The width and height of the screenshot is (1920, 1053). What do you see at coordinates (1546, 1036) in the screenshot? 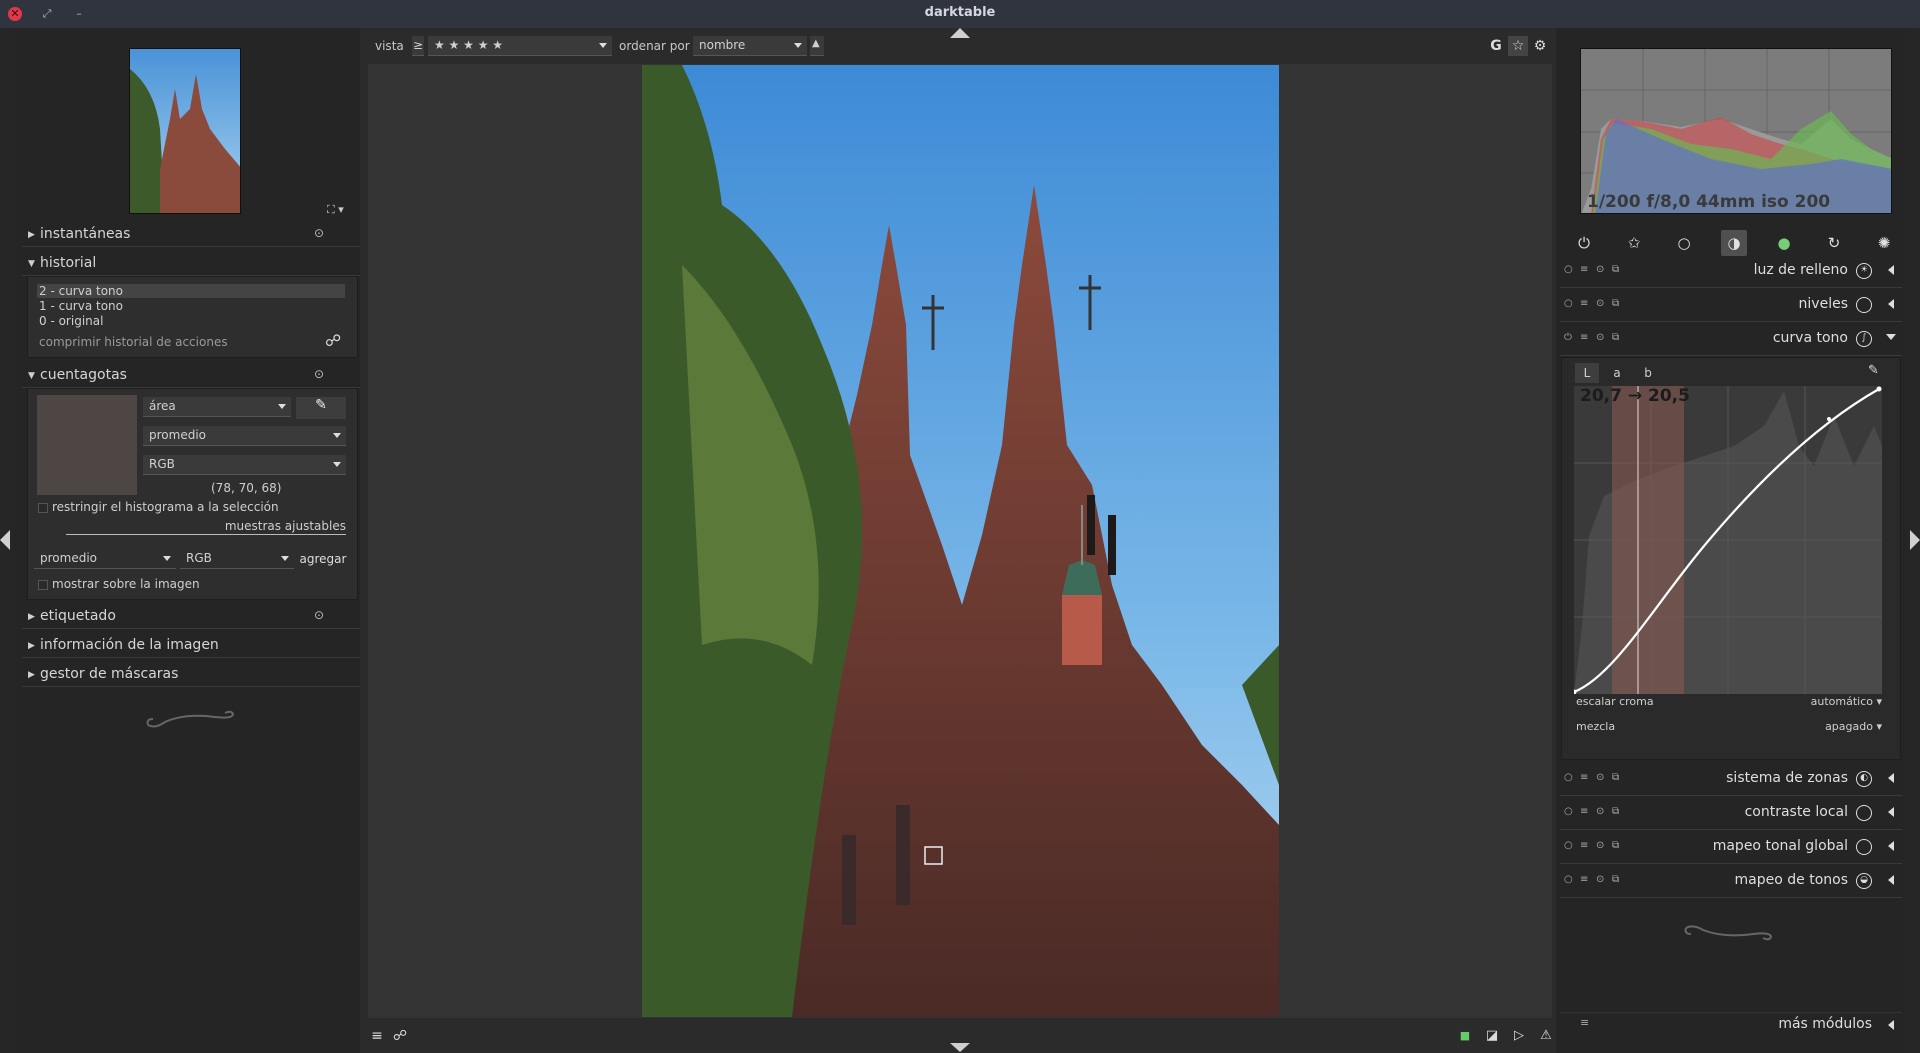
I see `overexposed-warning-icon: ⚠` at bounding box center [1546, 1036].